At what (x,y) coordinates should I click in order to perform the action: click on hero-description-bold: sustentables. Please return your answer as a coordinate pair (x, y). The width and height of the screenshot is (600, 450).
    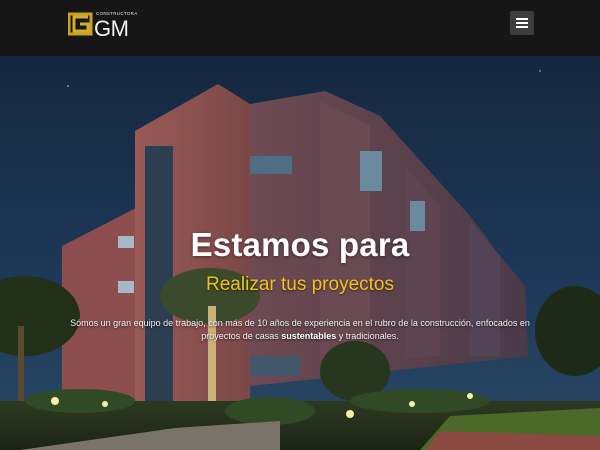
    Looking at the image, I should click on (309, 336).